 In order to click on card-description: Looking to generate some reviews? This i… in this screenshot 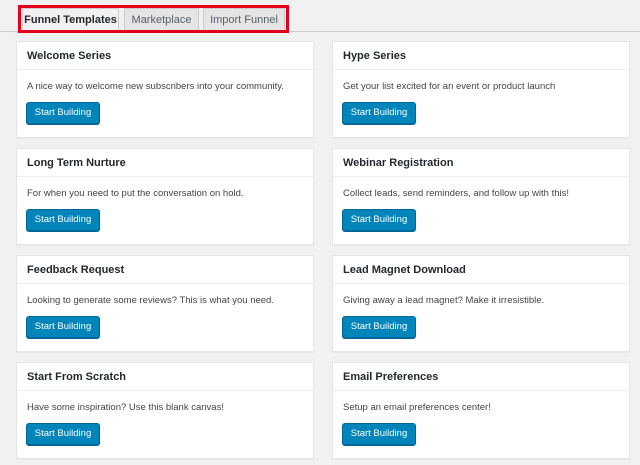, I will do `click(150, 300)`.